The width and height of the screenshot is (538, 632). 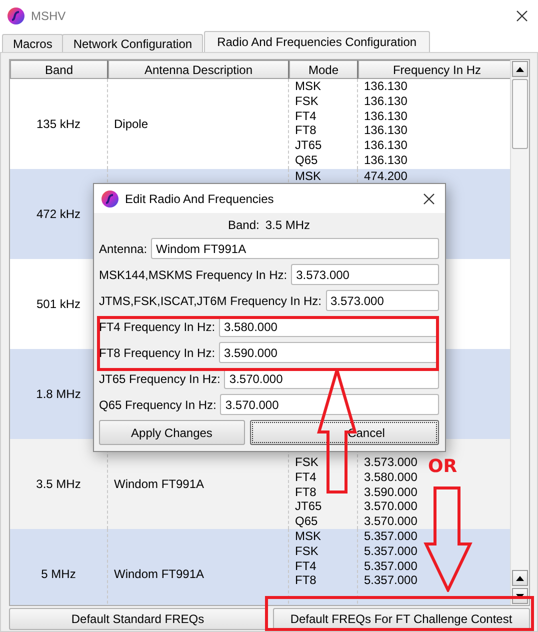 What do you see at coordinates (443, 466) in the screenshot?
I see `annotation-label: OR` at bounding box center [443, 466].